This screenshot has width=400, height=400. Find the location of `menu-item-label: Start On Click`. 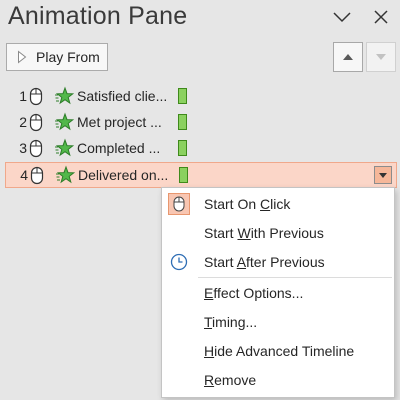

menu-item-label: Start On Click is located at coordinates (247, 204).